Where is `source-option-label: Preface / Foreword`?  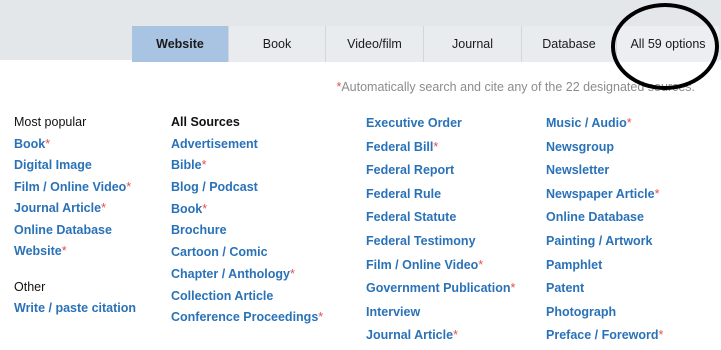 source-option-label: Preface / Foreword is located at coordinates (602, 335).